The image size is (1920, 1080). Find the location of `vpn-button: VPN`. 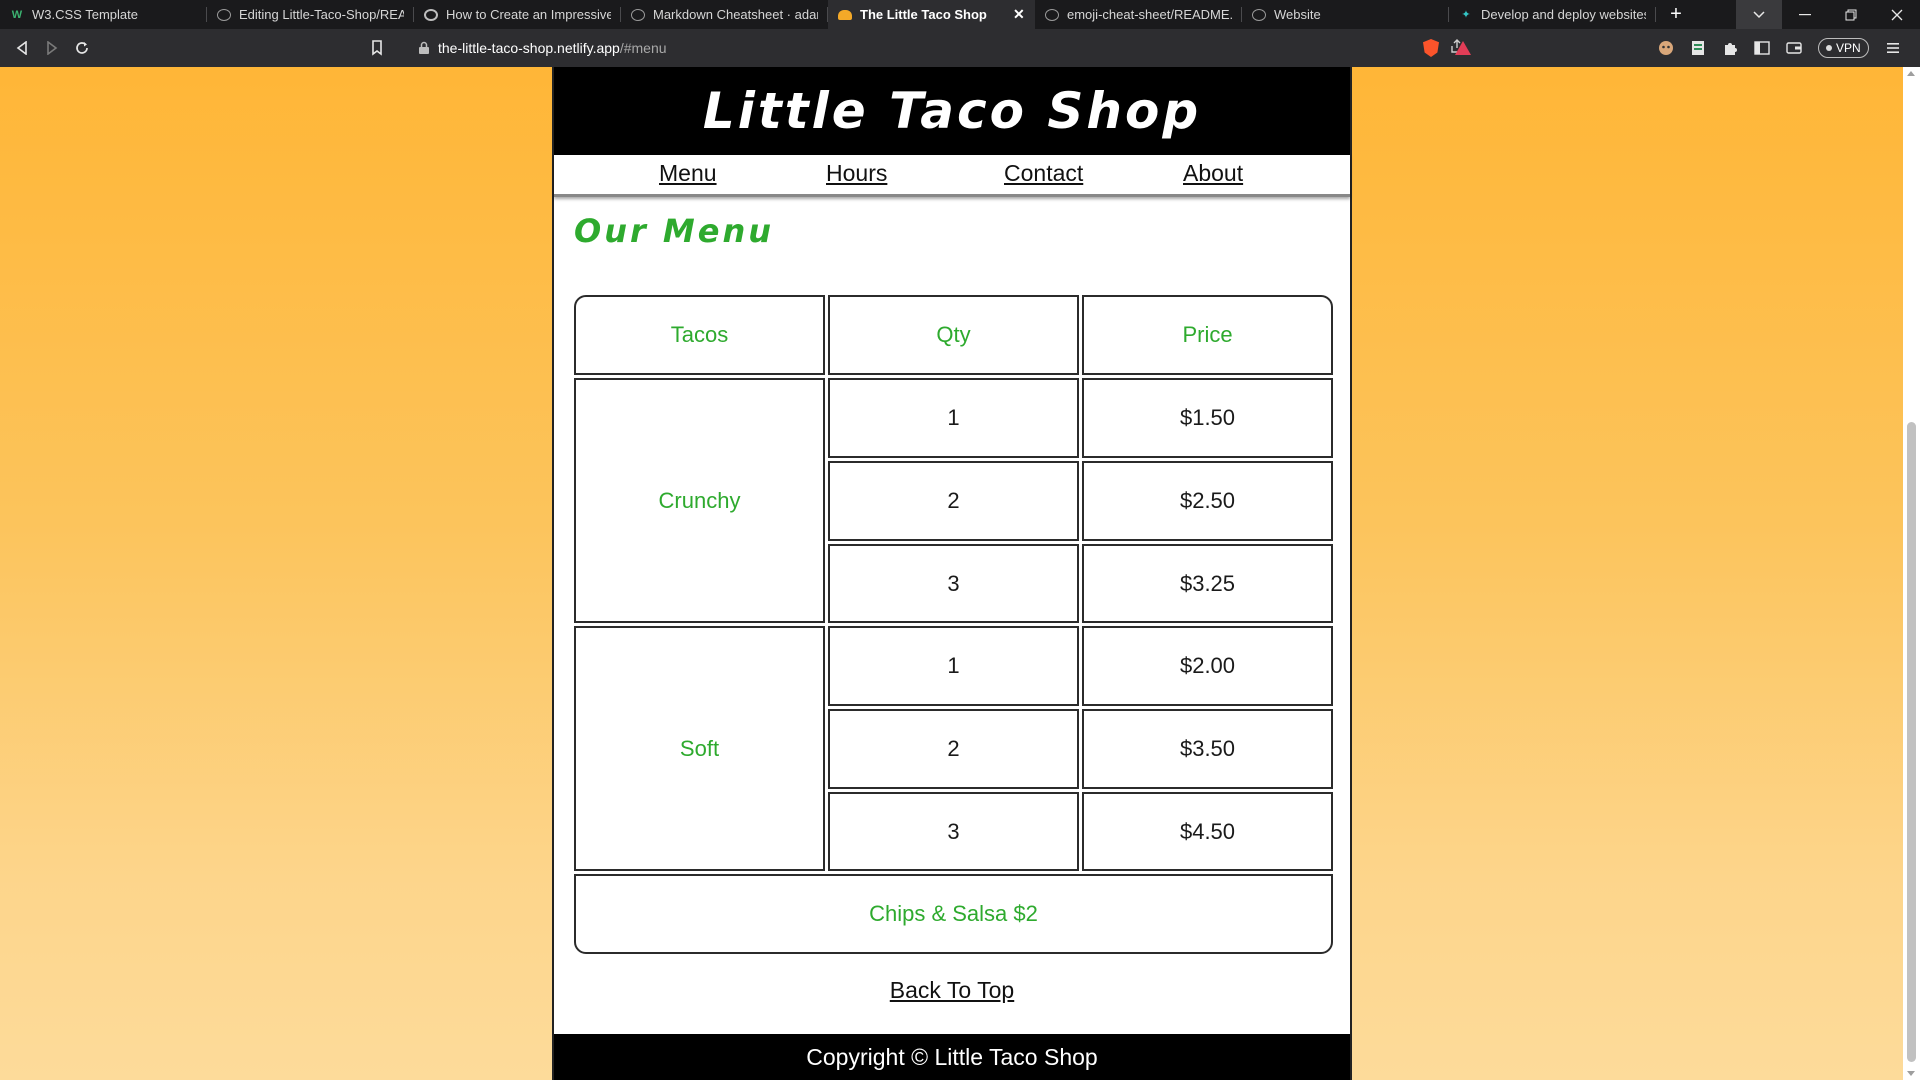

vpn-button: VPN is located at coordinates (1843, 48).